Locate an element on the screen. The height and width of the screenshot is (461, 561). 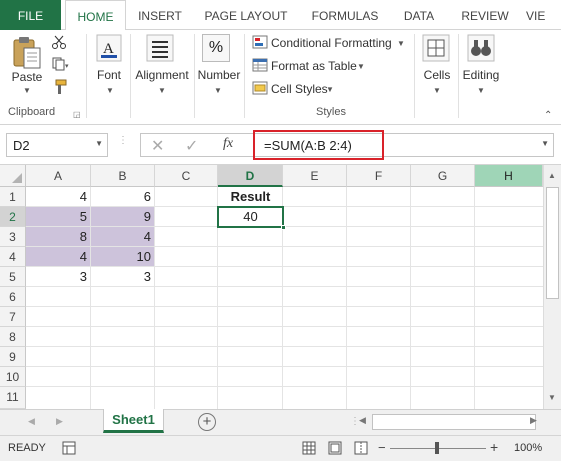
cell-b4: 10 is located at coordinates (123, 257).